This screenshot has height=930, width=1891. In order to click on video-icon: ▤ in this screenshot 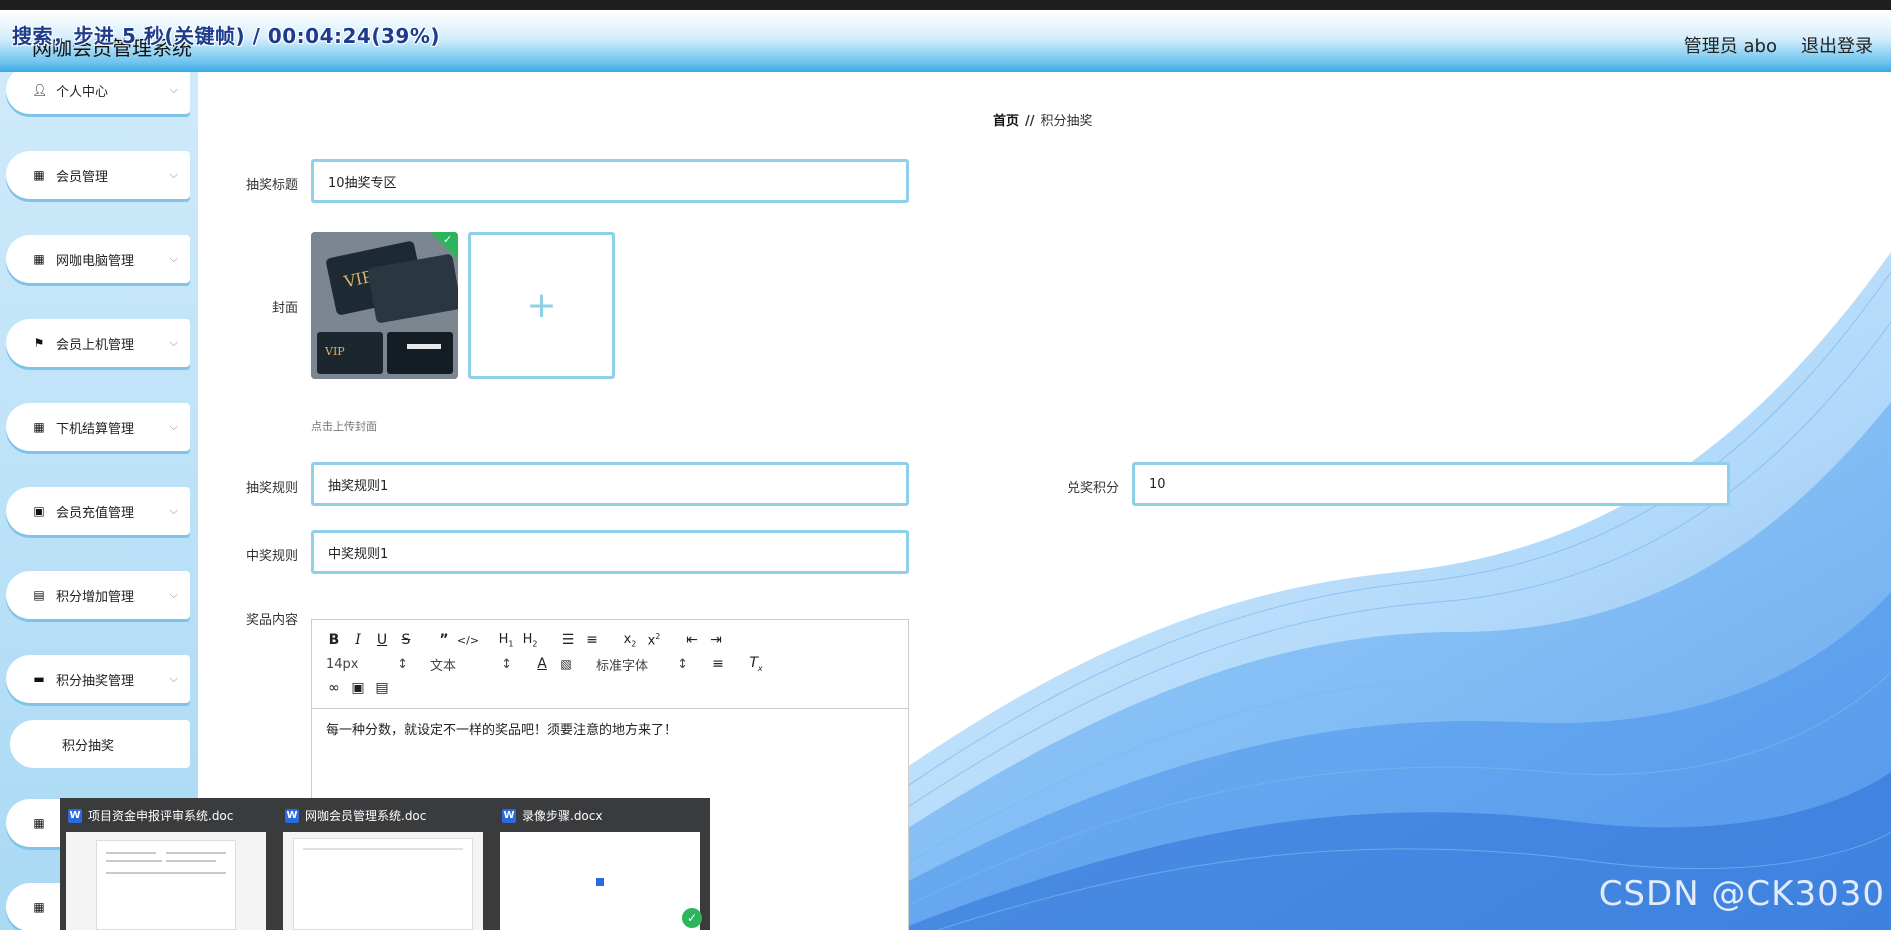, I will do `click(382, 688)`.